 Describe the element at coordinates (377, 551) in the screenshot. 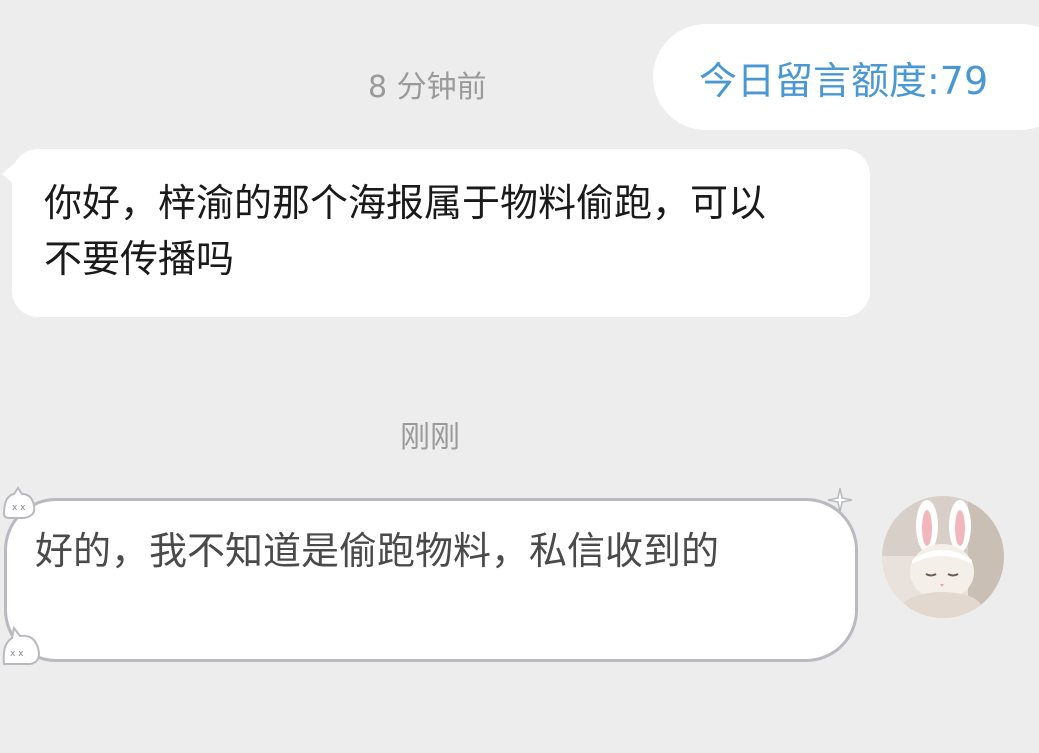

I see `outgoing-message-text: 好的，我不知道是偷跑物料，私信收到的` at that location.